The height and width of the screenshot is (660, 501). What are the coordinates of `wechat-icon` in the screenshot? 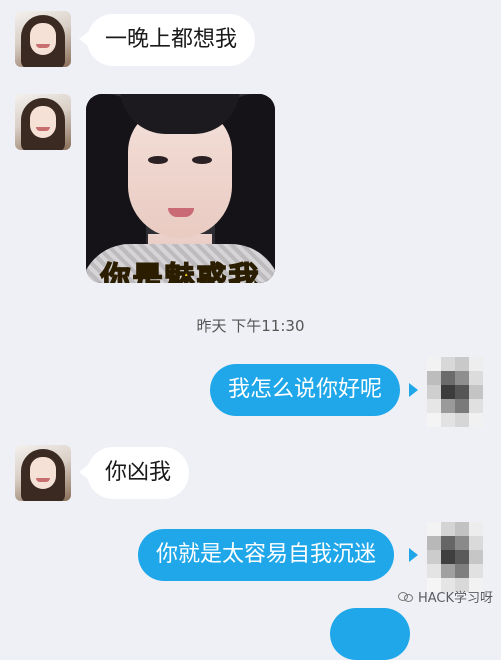 It's located at (405, 597).